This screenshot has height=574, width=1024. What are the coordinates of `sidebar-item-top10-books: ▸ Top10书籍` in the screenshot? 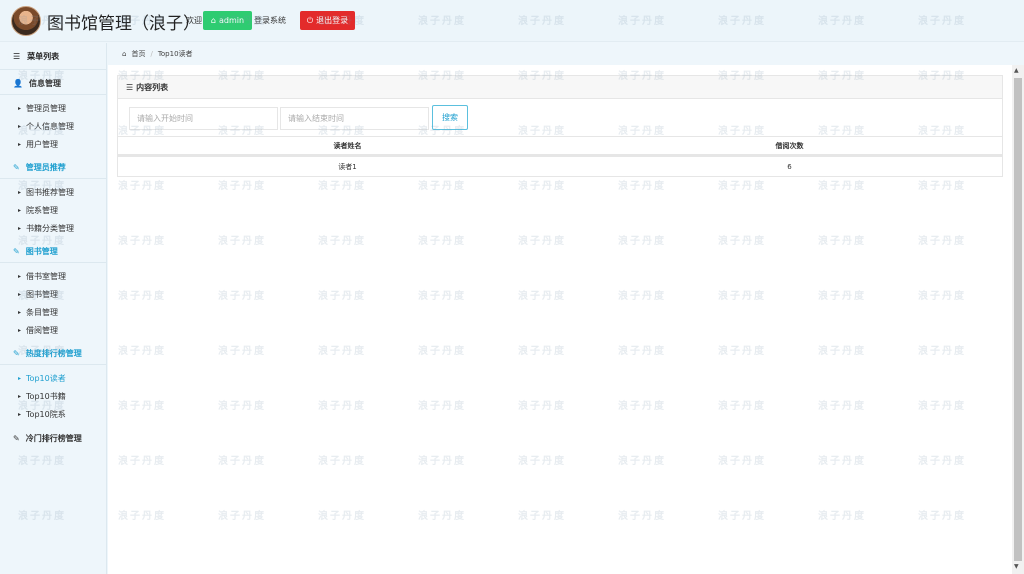 It's located at (53, 396).